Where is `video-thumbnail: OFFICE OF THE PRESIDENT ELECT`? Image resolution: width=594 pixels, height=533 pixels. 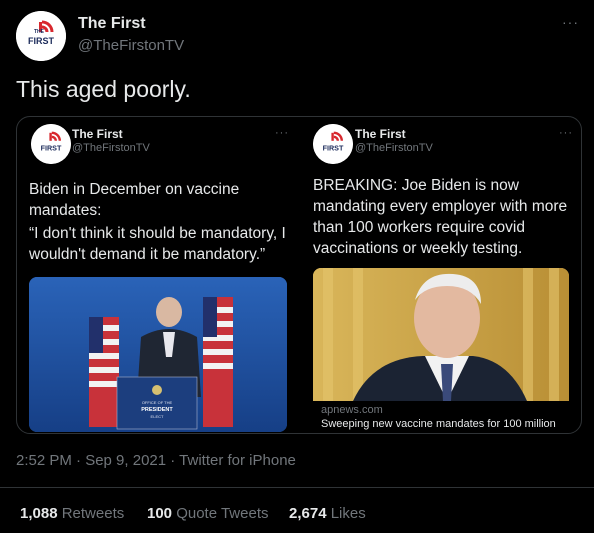 video-thumbnail: OFFICE OF THE PRESIDENT ELECT is located at coordinates (158, 354).